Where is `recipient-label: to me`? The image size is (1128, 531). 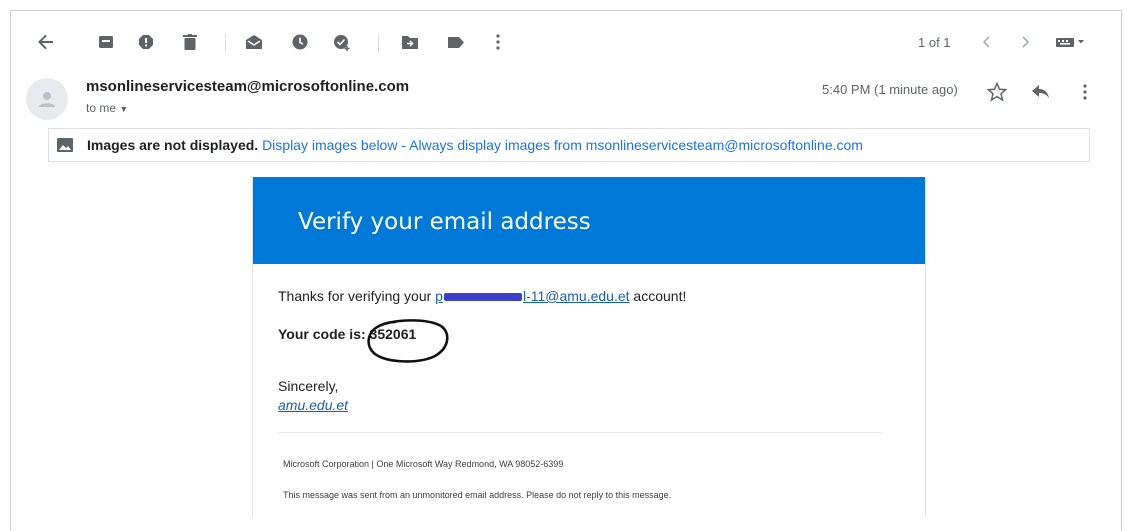 recipient-label: to me is located at coordinates (101, 108).